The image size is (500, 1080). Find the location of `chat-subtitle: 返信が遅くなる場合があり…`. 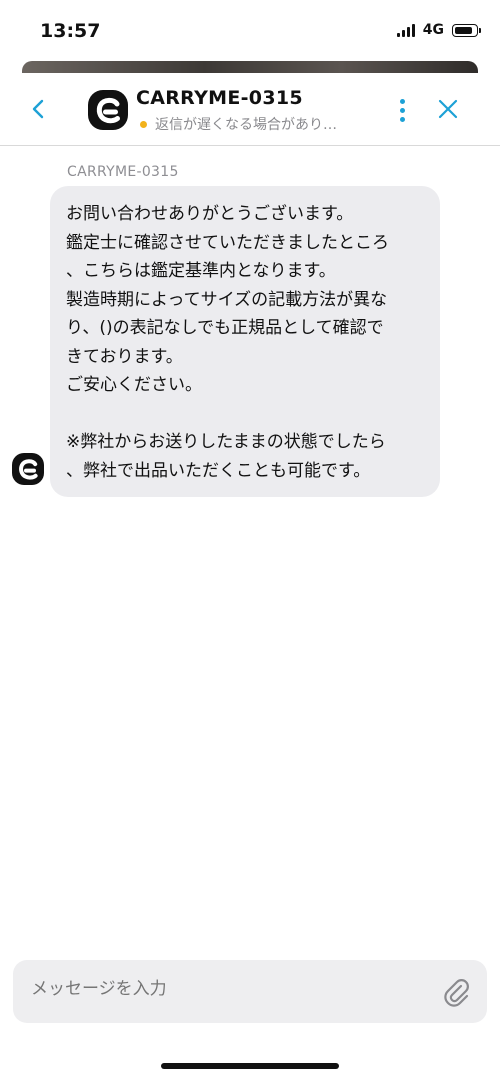

chat-subtitle: 返信が遅くなる場合があり… is located at coordinates (238, 124).